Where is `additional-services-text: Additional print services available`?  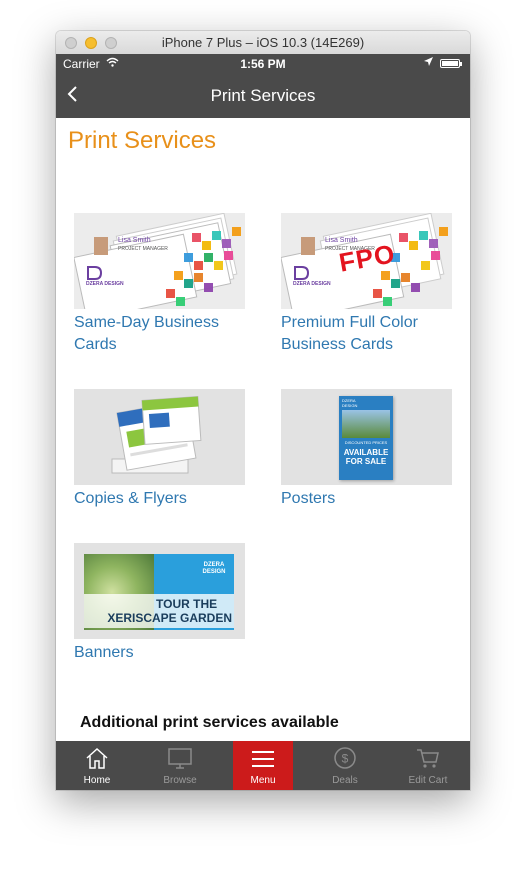 additional-services-text: Additional print services available is located at coordinates (209, 722).